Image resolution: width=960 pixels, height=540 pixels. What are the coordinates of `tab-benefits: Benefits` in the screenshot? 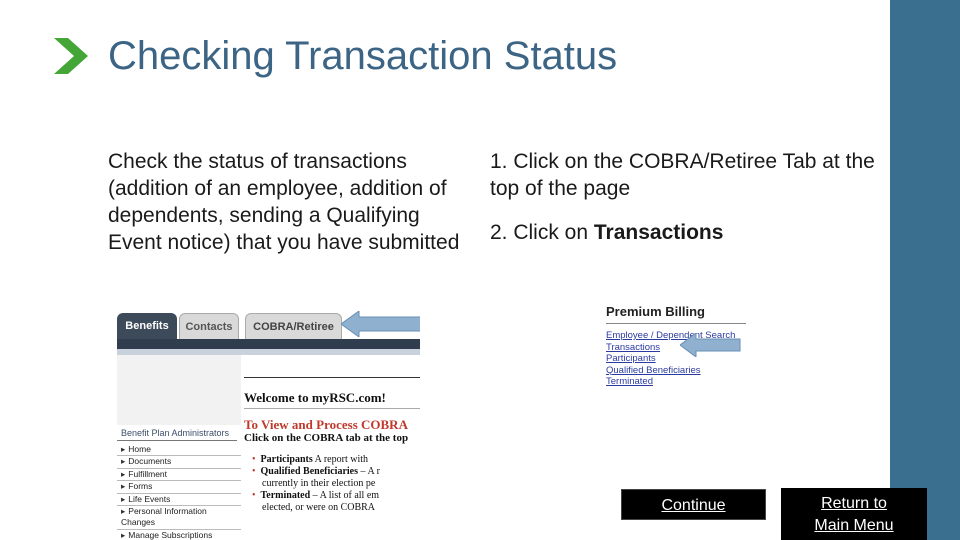 It's located at (147, 326).